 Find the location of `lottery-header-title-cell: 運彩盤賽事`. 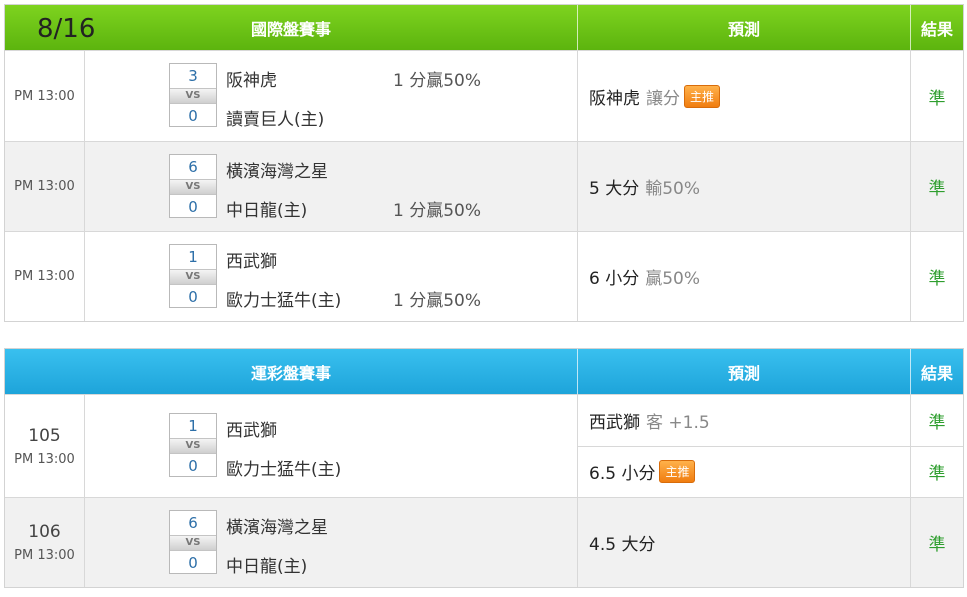

lottery-header-title-cell: 運彩盤賽事 is located at coordinates (291, 371).